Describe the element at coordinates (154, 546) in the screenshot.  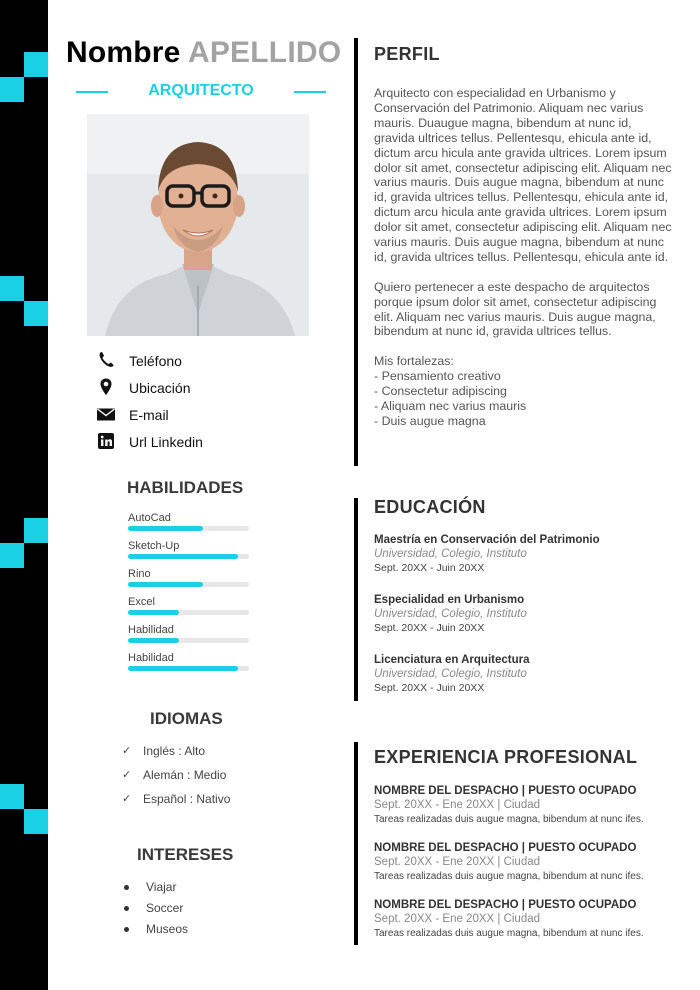
I see `skill-name: Sketch-Up` at that location.